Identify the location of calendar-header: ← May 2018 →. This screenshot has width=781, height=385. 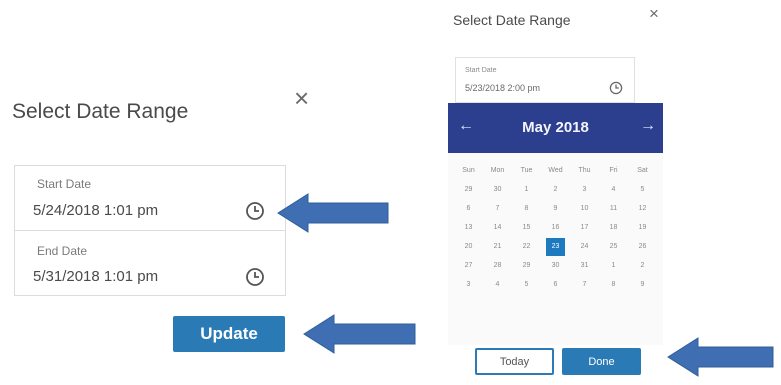
(555, 128).